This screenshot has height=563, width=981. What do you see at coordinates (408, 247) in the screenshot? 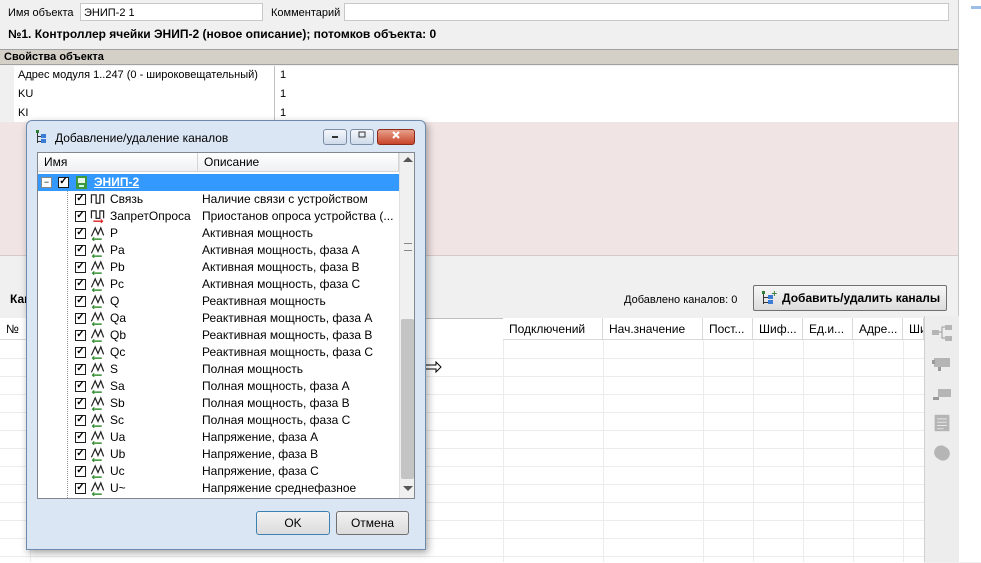
I see `scroll-grip-icon` at bounding box center [408, 247].